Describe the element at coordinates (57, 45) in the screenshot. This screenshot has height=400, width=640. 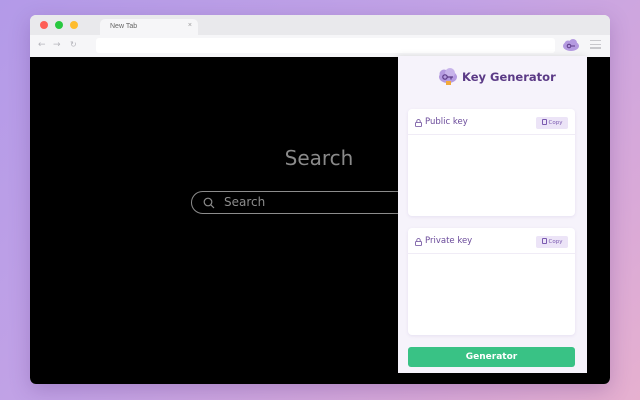
I see `forward-arrow-icon: →` at that location.